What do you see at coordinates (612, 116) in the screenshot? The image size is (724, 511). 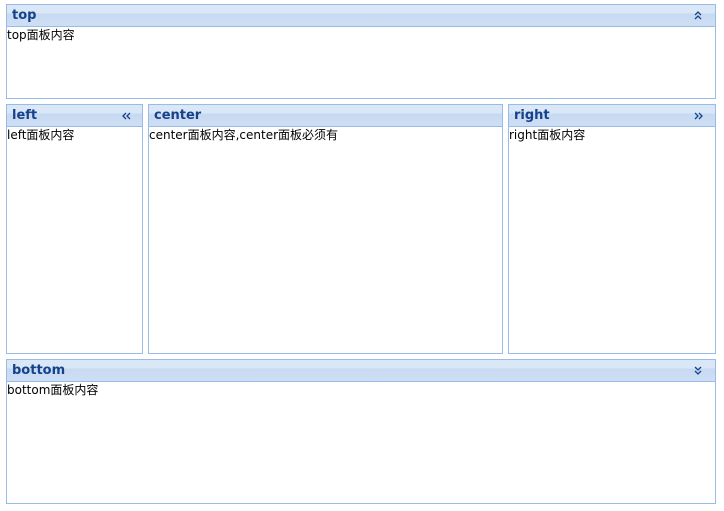 I see `right-panel-header: right` at bounding box center [612, 116].